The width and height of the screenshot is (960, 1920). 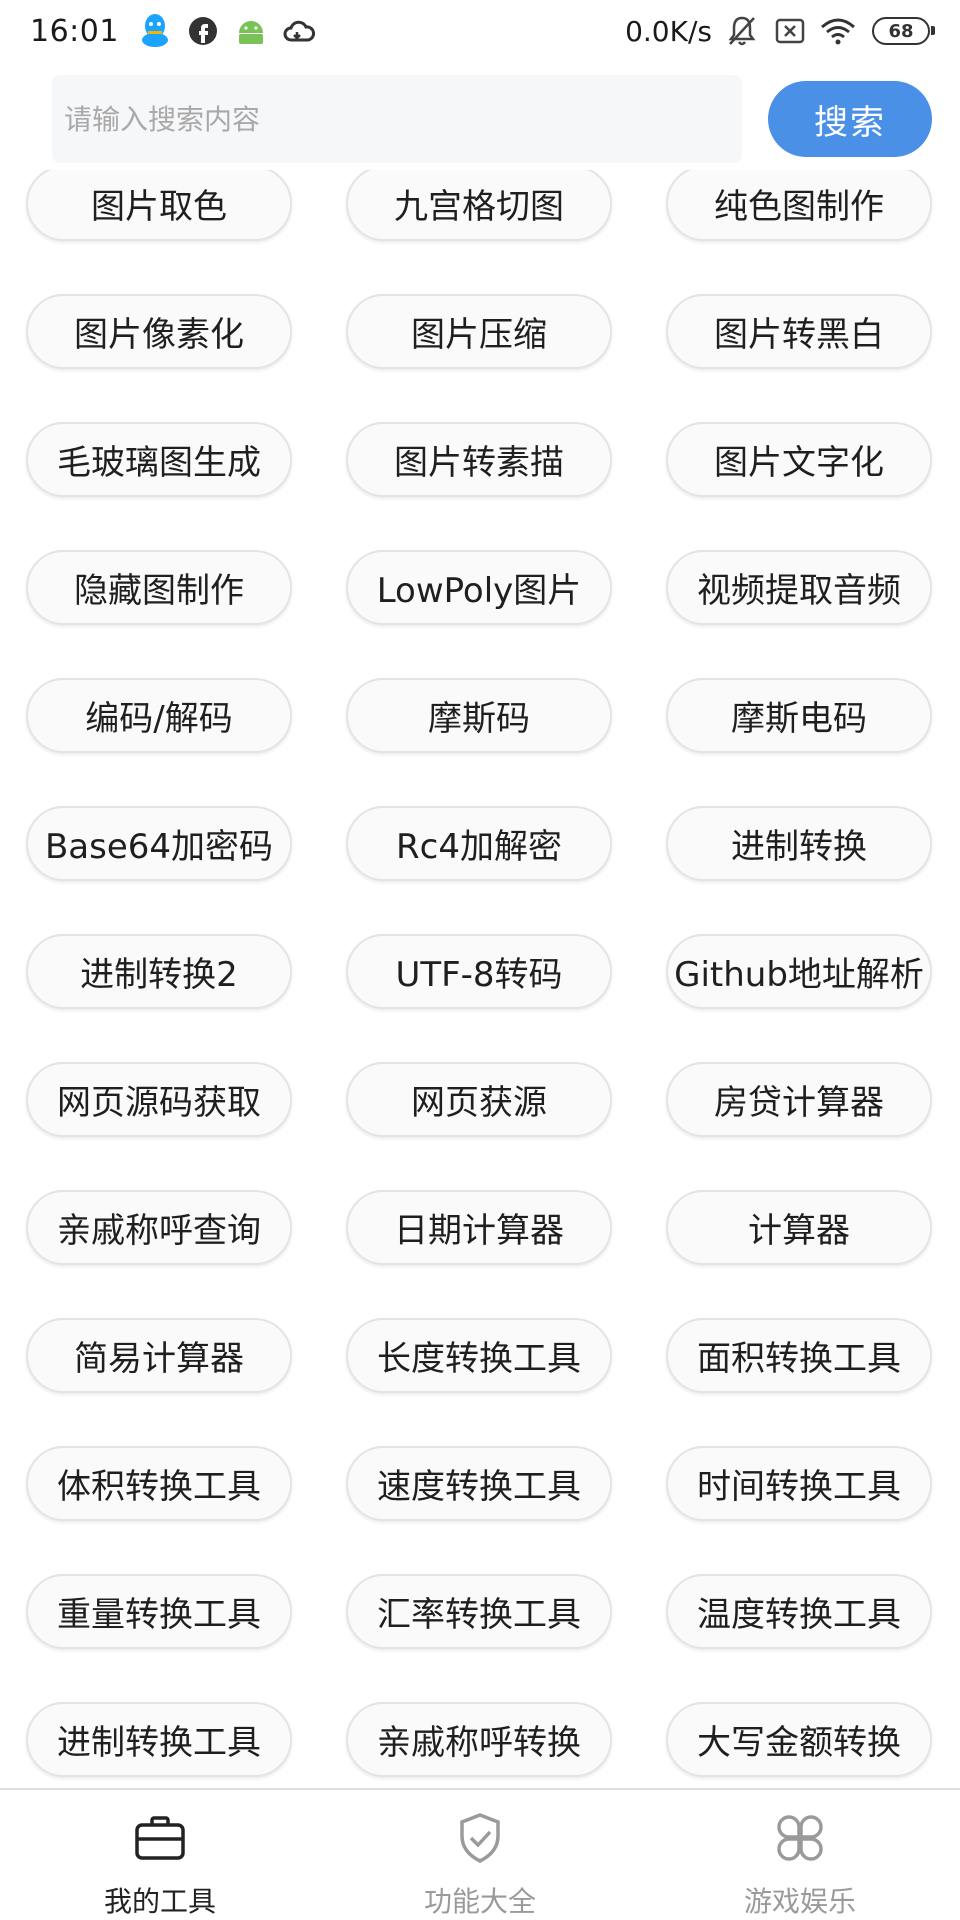 What do you see at coordinates (159, 1227) in the screenshot?
I see `tool-button: 亲戚称呼查询` at bounding box center [159, 1227].